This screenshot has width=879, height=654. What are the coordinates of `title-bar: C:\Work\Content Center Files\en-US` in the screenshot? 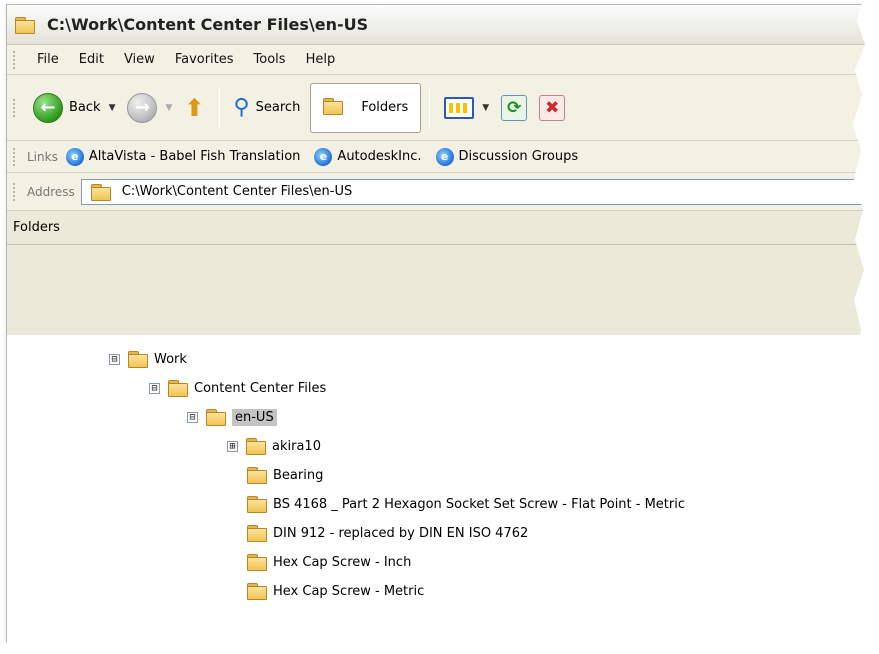 It's located at (436, 25).